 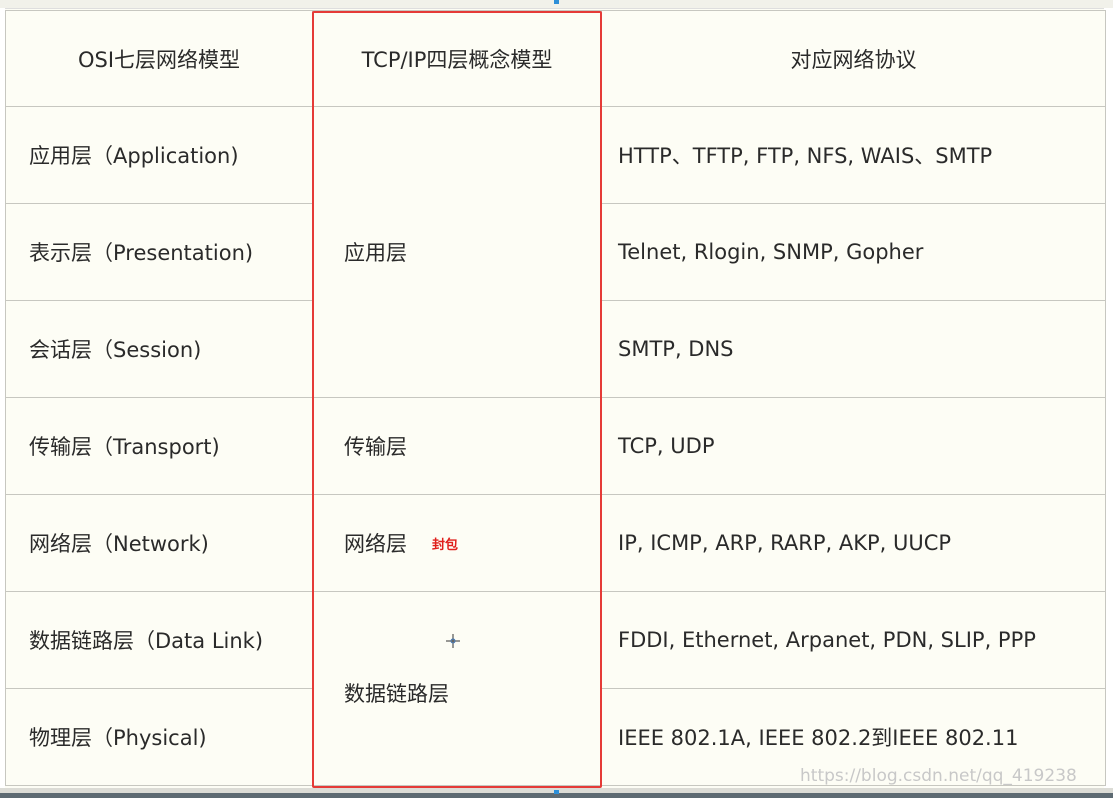 What do you see at coordinates (938, 776) in the screenshot?
I see `watermark: https://blog.csdn.net/qq_419238` at bounding box center [938, 776].